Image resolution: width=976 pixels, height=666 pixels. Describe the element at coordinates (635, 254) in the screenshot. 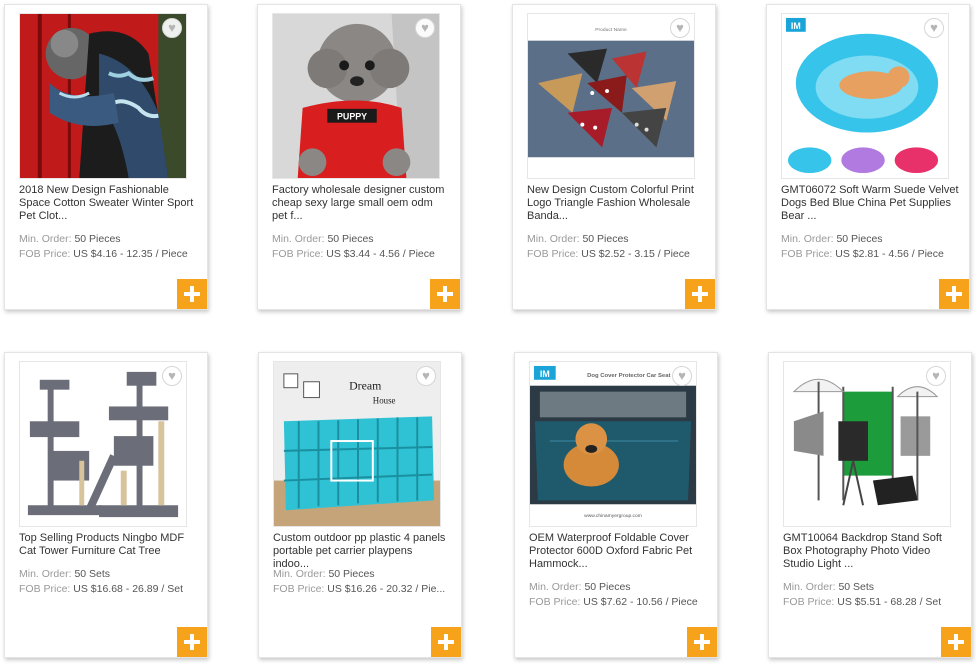

I see `fob-price-value: US $2.52 - 3.15 / Piece` at that location.